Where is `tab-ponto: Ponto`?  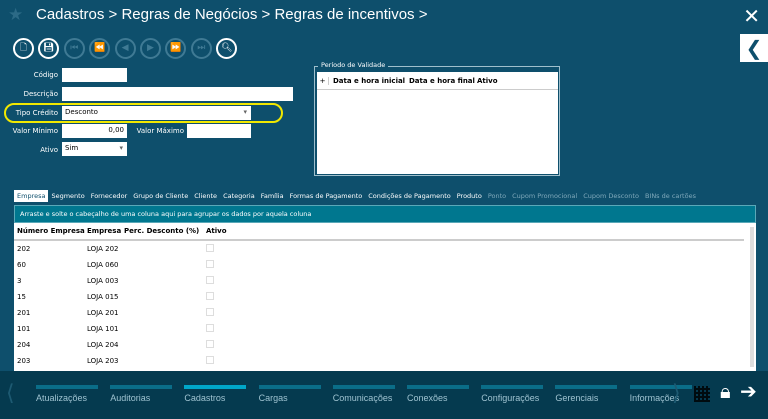
tab-ponto: Ponto is located at coordinates (497, 196).